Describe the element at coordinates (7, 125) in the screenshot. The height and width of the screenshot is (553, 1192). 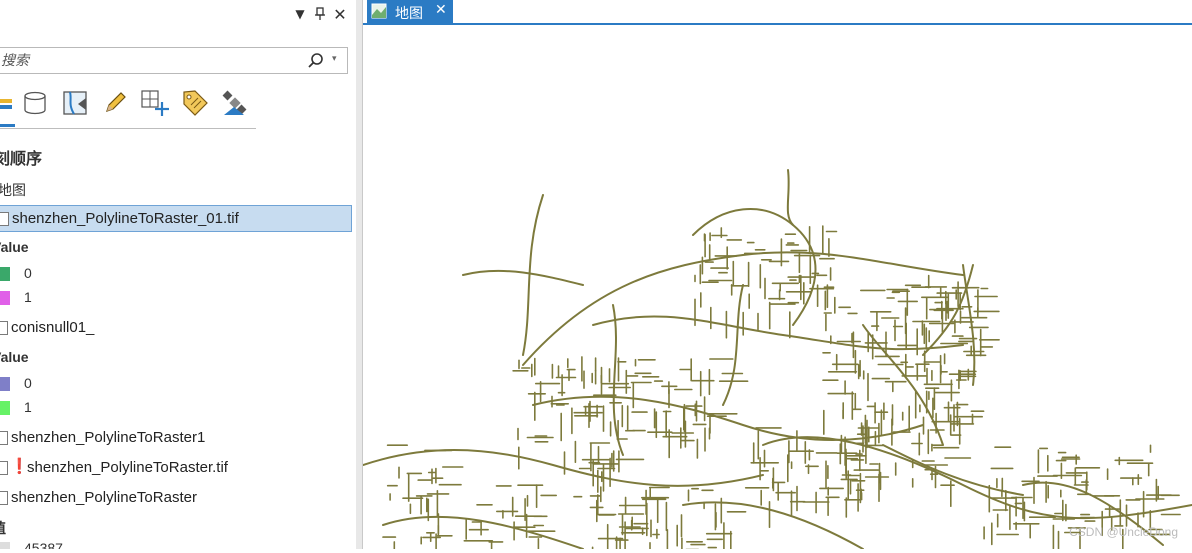
I see `toolbar-active-indicator` at that location.